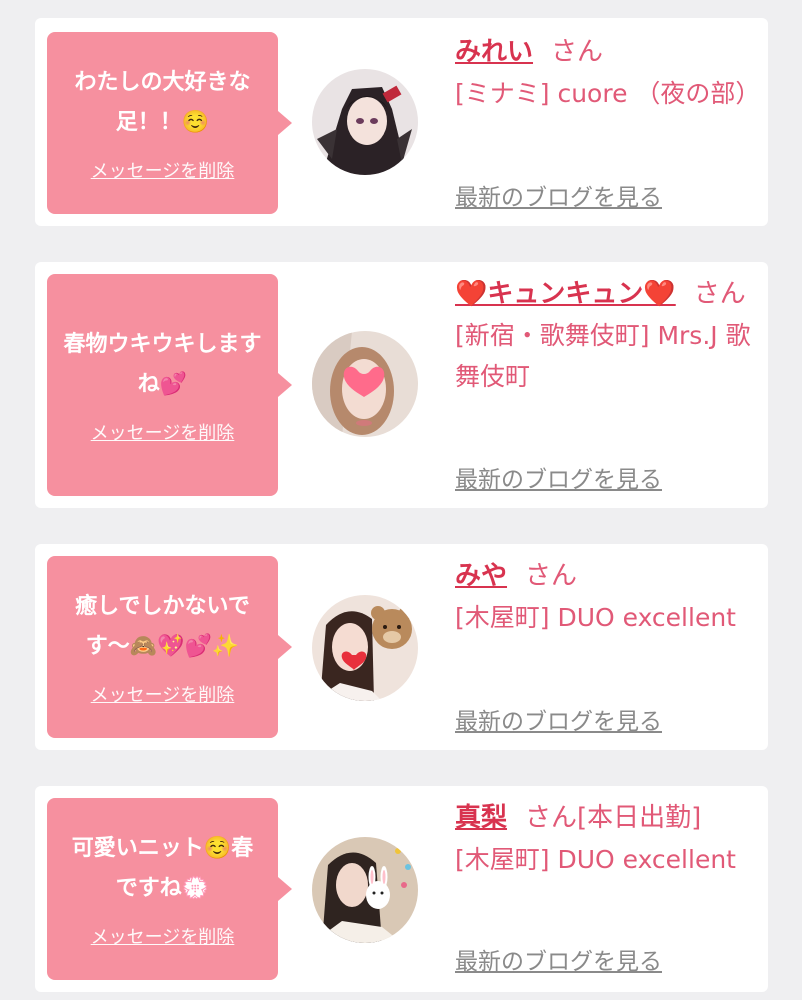 This screenshot has height=1000, width=802. I want to click on profile-info: みや さん [木屋町] DUO excellent, so click(605, 597).